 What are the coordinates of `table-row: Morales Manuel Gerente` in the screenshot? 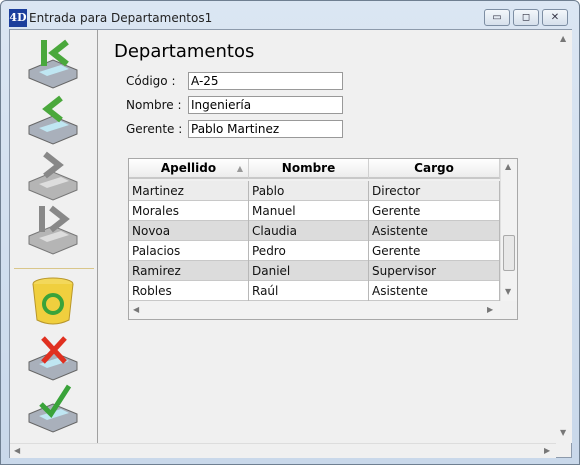 It's located at (314, 211).